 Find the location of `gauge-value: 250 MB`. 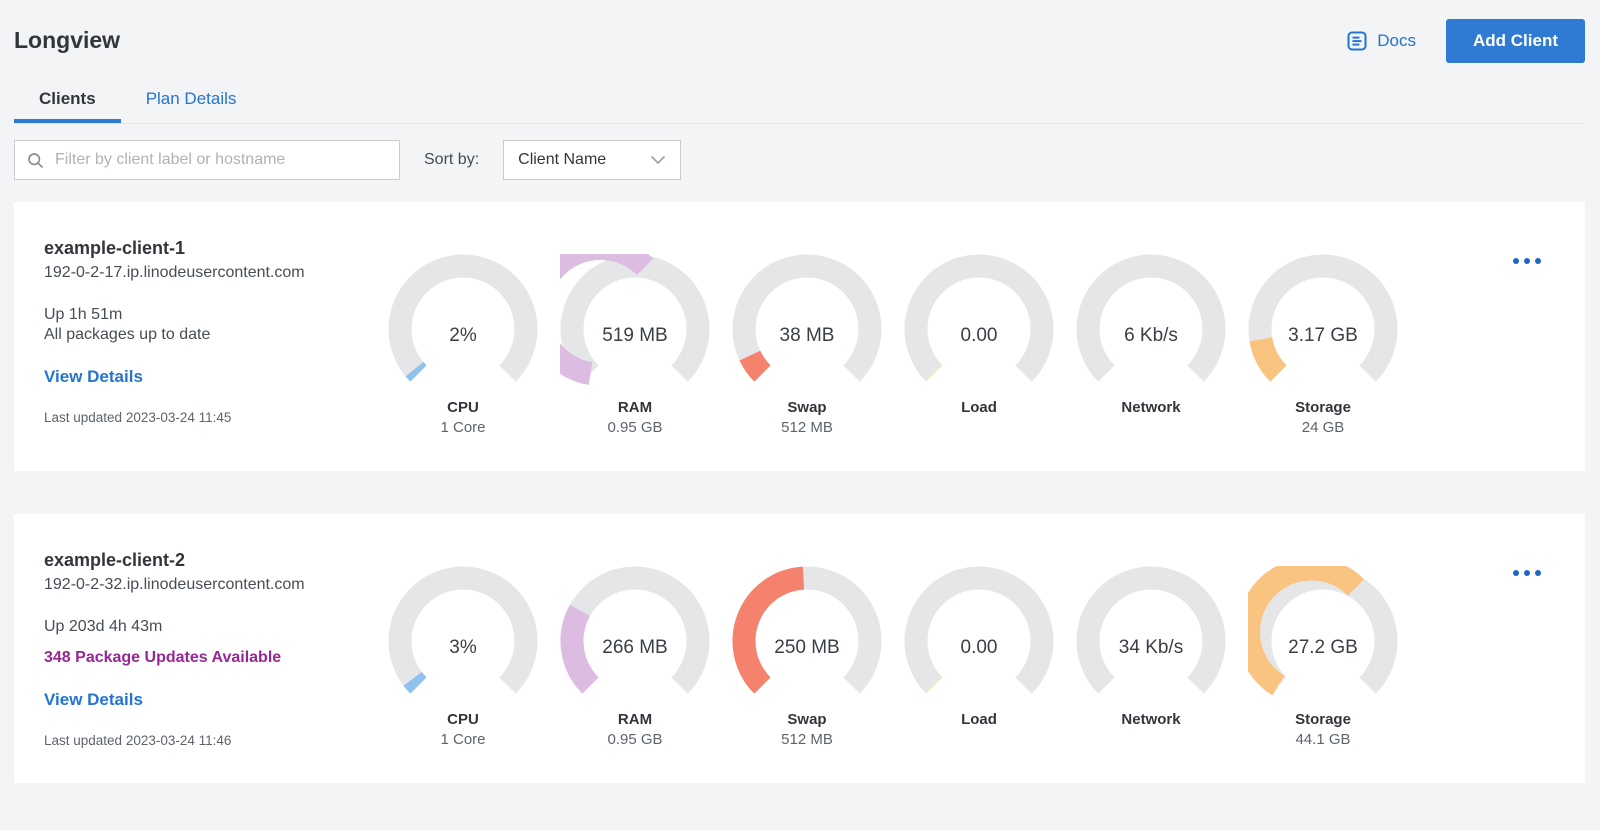

gauge-value: 250 MB is located at coordinates (807, 647).